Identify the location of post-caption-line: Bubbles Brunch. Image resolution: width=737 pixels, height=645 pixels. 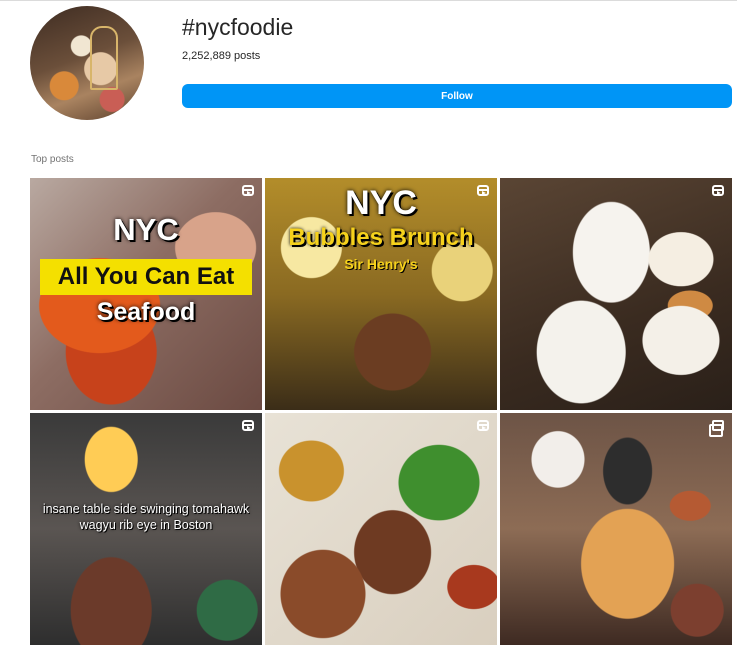
(381, 237).